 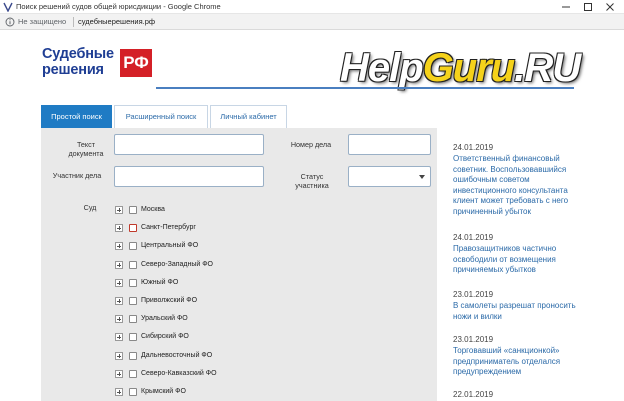 What do you see at coordinates (77, 175) in the screenshot?
I see `participant-label: Участник дела` at bounding box center [77, 175].